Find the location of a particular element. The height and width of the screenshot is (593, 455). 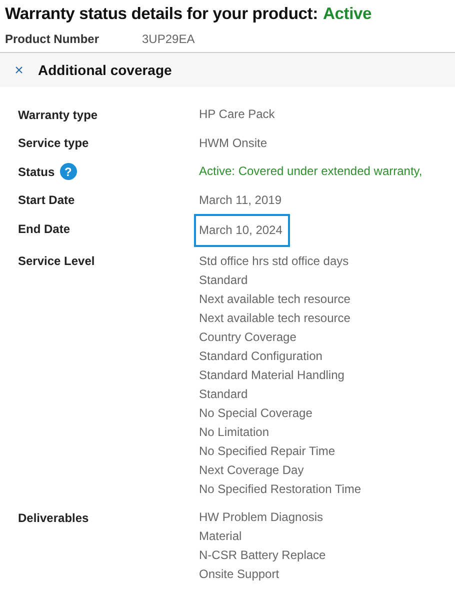

warranty-status: Active is located at coordinates (347, 14).